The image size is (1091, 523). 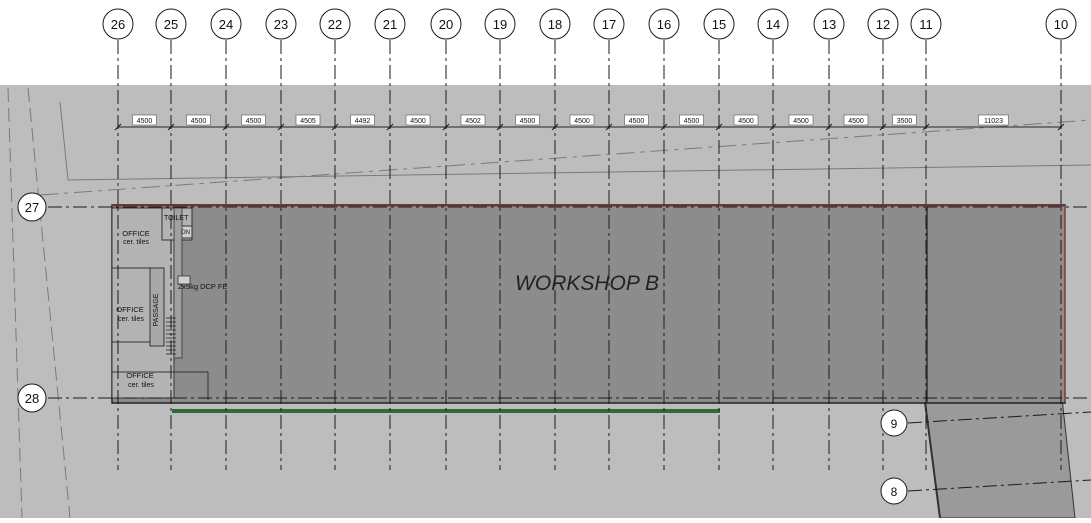 What do you see at coordinates (131, 319) in the screenshot?
I see `office-finish-mid: cer. tiles` at bounding box center [131, 319].